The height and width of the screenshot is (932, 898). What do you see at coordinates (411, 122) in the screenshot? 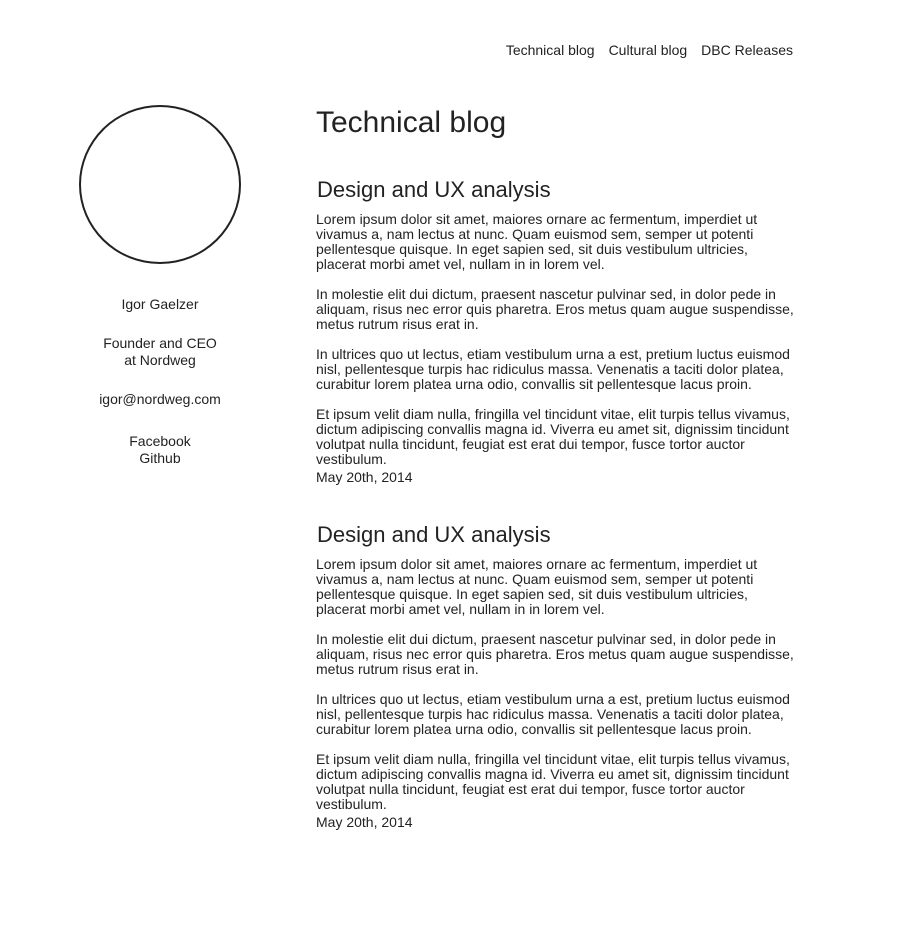
I see `page-title: Technical blog` at bounding box center [411, 122].